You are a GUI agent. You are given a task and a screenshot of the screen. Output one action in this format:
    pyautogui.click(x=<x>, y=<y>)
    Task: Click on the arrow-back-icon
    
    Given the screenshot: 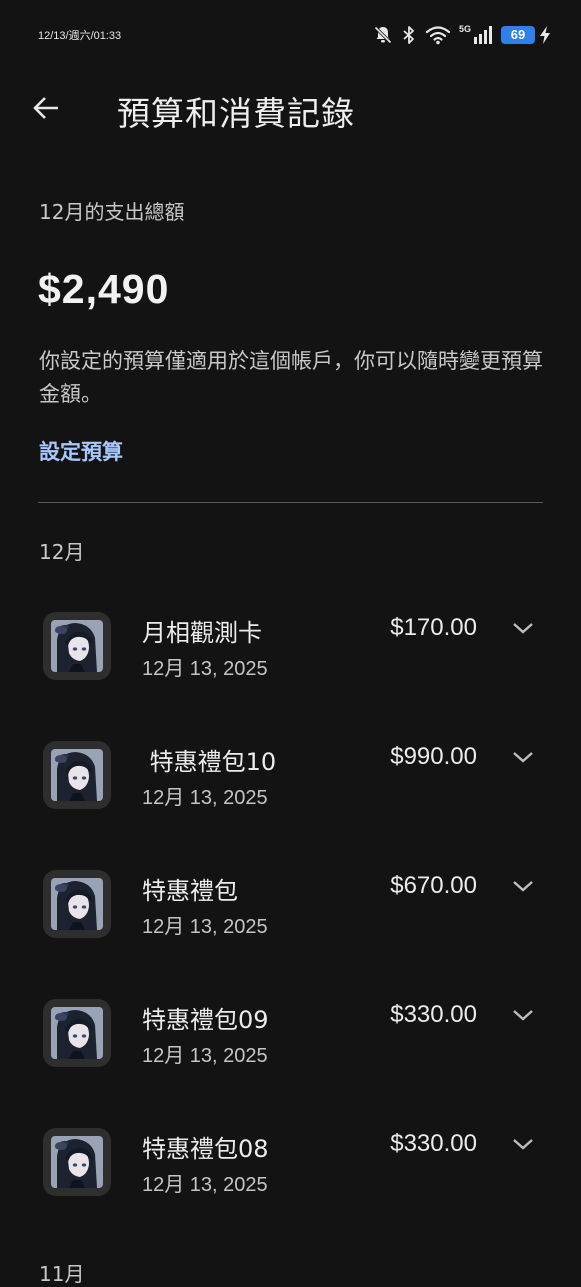 What is the action you would take?
    pyautogui.click(x=46, y=110)
    